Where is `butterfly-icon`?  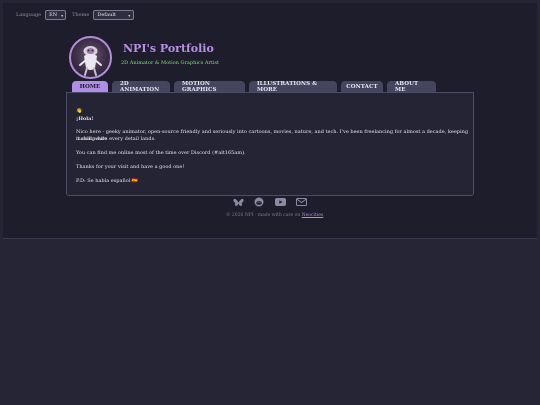
butterfly-icon is located at coordinates (238, 202).